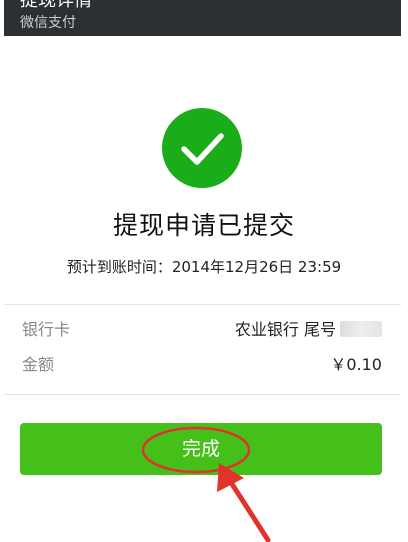 This screenshot has height=542, width=408. What do you see at coordinates (202, 148) in the screenshot?
I see `check-circle-icon` at bounding box center [202, 148].